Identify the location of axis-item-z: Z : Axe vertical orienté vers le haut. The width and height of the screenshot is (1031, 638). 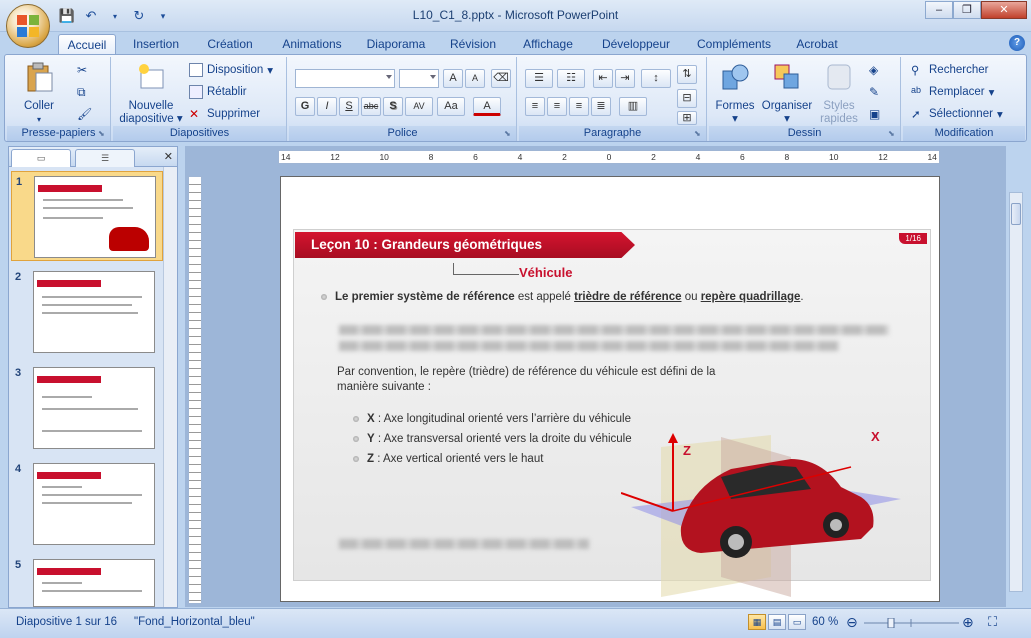
(448, 459).